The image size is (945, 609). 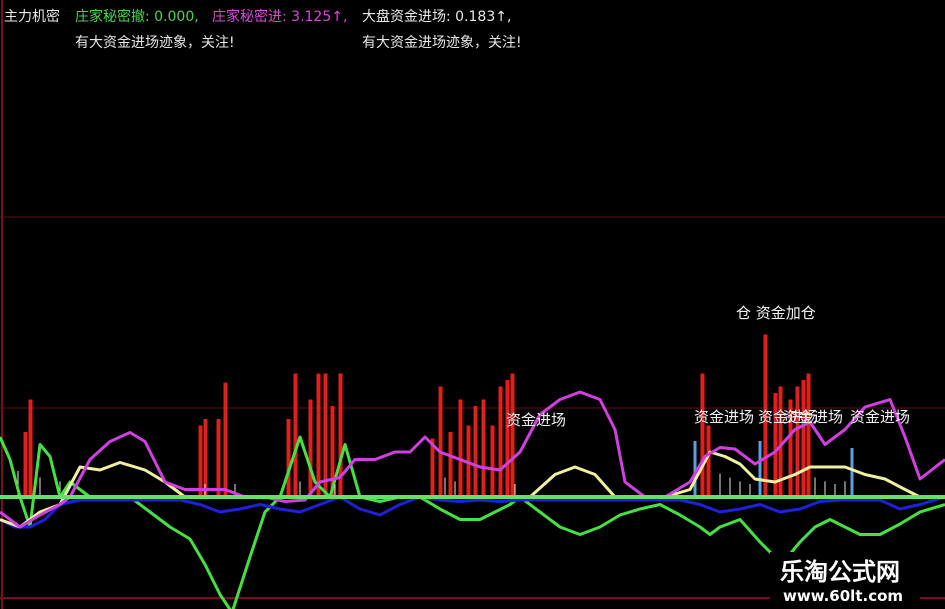 What do you see at coordinates (437, 17) in the screenshot?
I see `header-market-inflow-value: 大盘资金进场: 0.183↑,` at bounding box center [437, 17].